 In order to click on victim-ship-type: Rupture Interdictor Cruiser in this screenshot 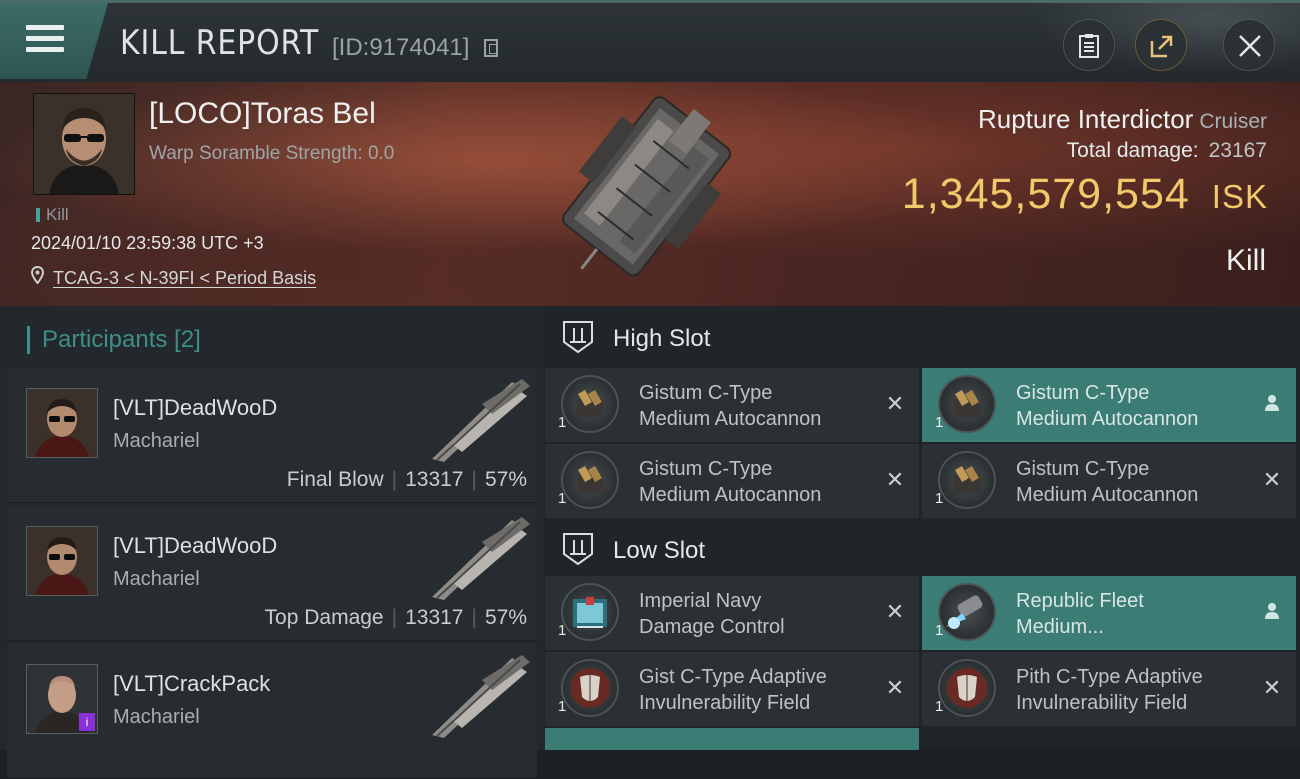, I will do `click(1122, 119)`.